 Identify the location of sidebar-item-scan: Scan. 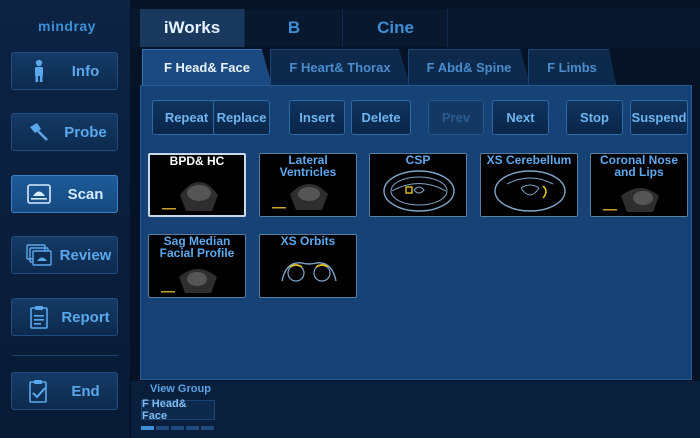
(64, 194).